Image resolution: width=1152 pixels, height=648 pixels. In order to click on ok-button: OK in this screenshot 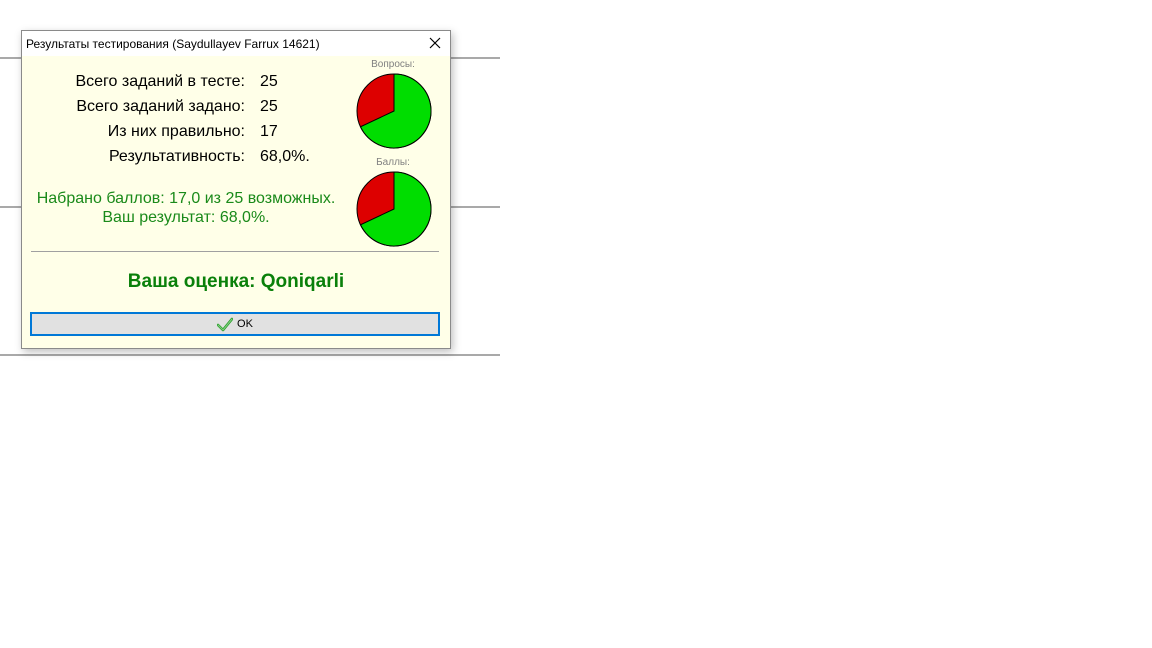, I will do `click(235, 324)`.